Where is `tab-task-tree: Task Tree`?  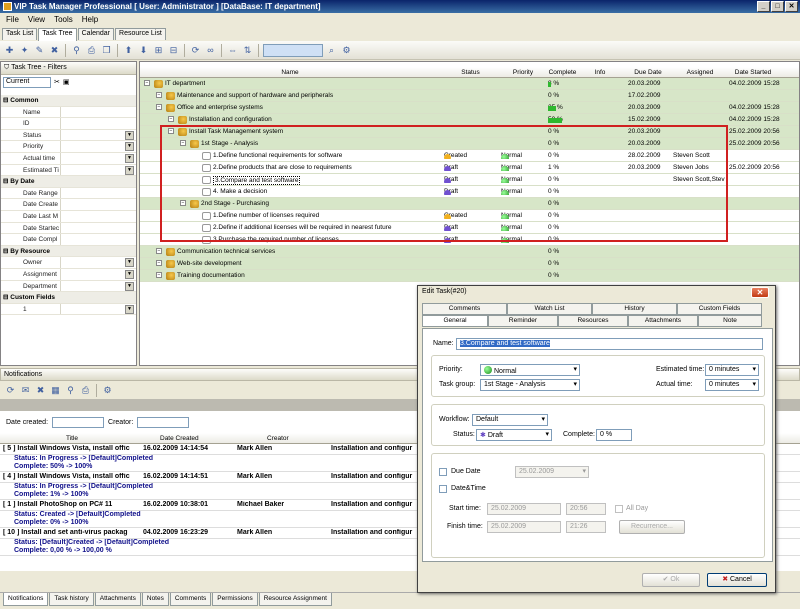
tab-task-tree: Task Tree is located at coordinates (57, 34).